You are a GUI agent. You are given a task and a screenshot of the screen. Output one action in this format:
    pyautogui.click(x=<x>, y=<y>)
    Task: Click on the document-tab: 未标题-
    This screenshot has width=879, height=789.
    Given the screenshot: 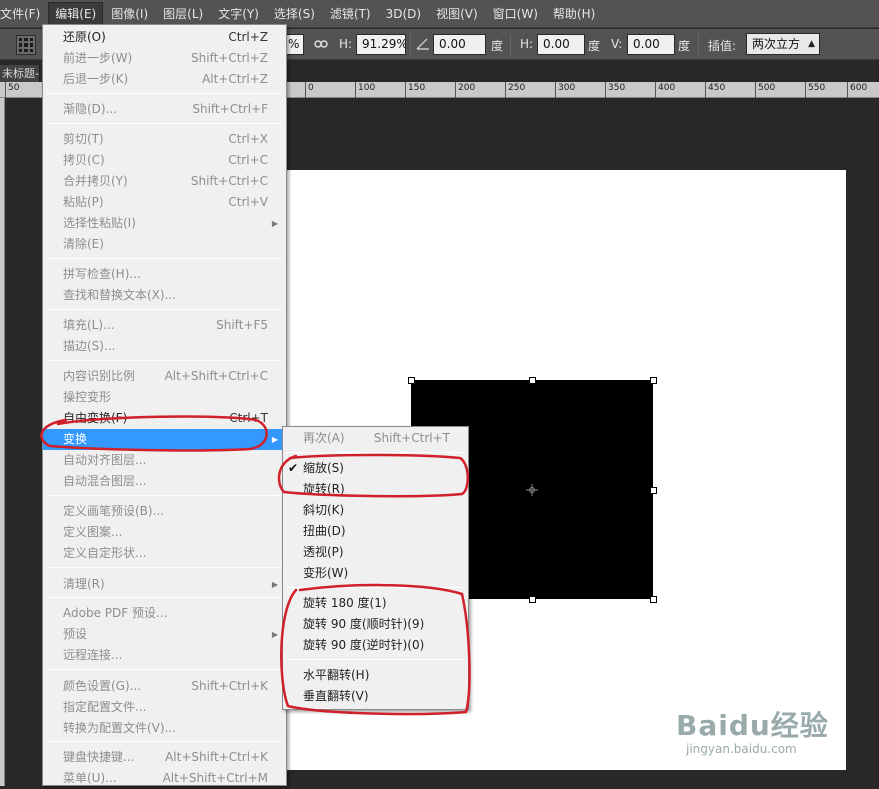 What is the action you would take?
    pyautogui.click(x=20, y=73)
    